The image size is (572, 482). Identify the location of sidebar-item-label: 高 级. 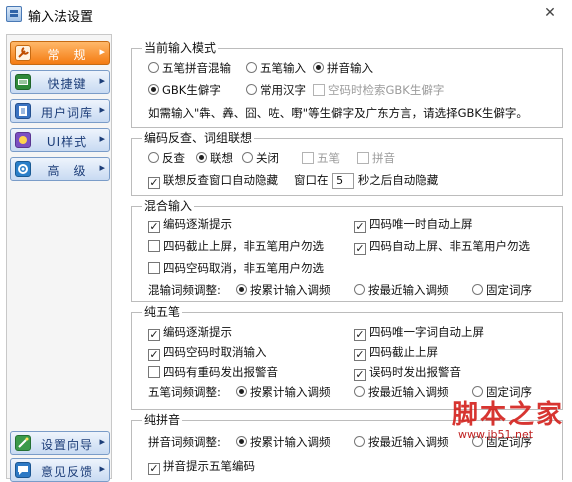
(67, 171).